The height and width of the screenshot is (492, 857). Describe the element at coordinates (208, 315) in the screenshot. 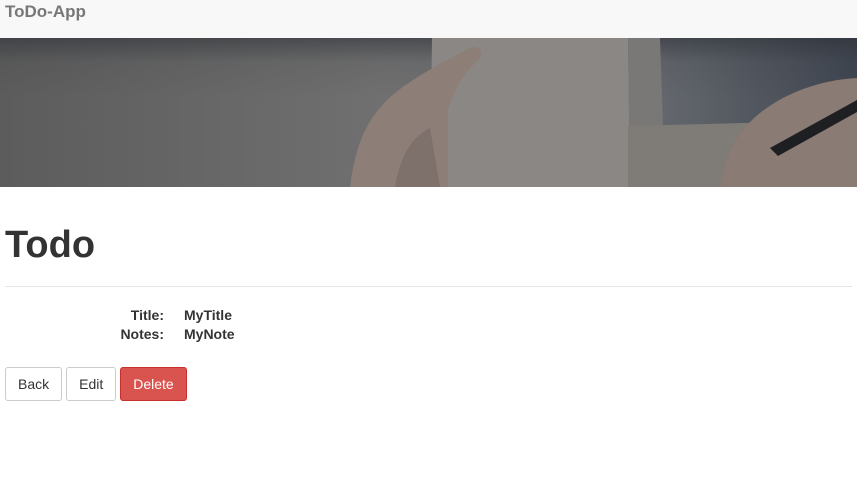

I see `title-value: MyTitle` at that location.